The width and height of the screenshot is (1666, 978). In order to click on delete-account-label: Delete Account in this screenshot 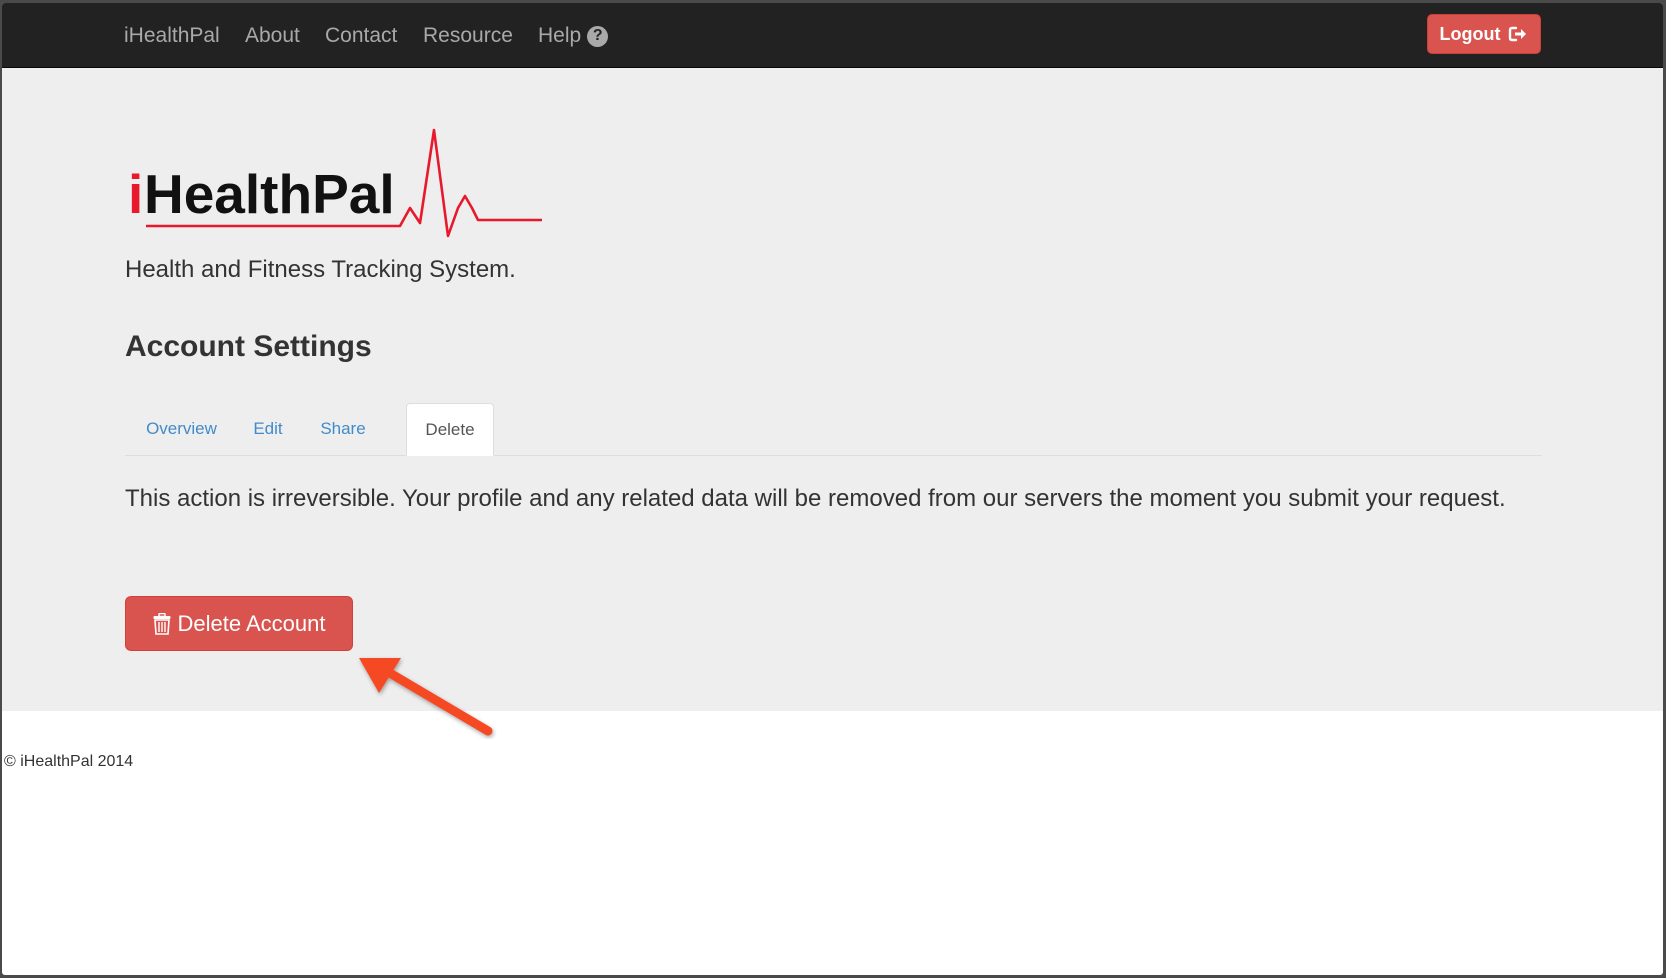, I will do `click(251, 623)`.